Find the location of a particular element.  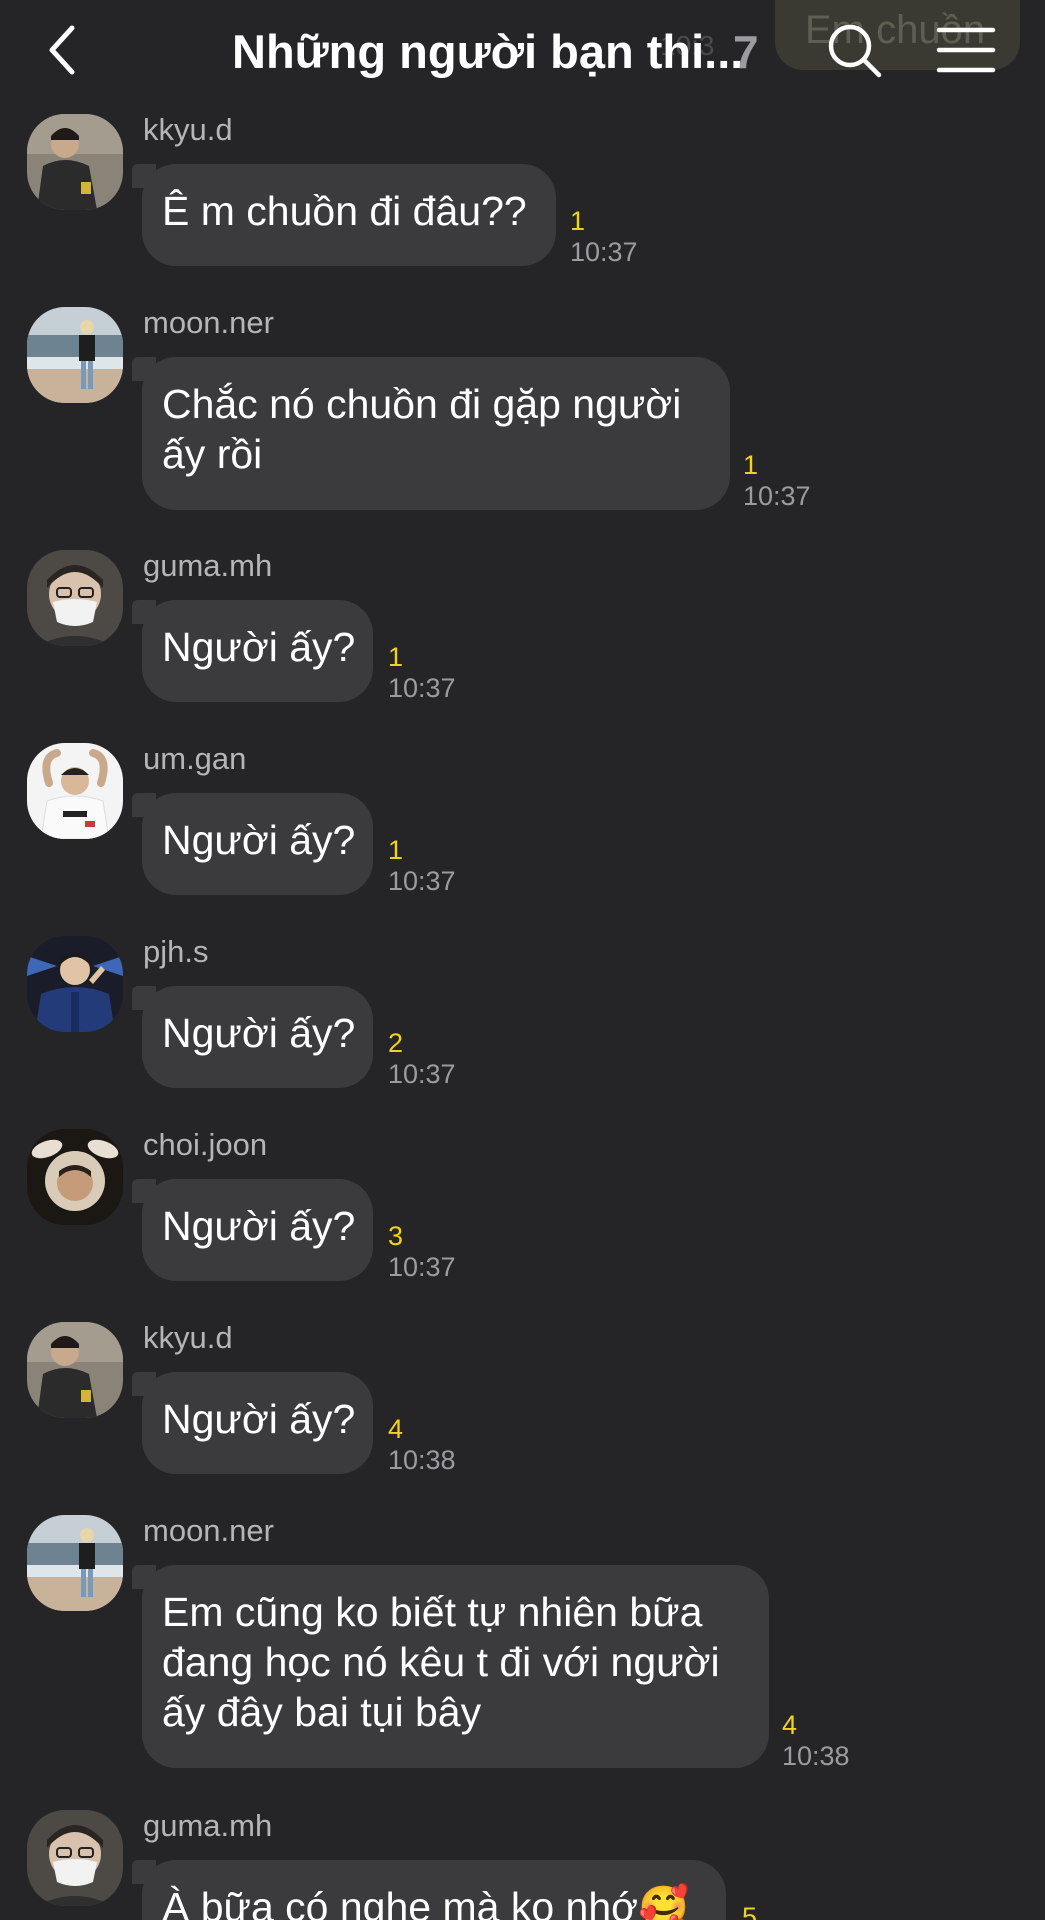

avatar-choi is located at coordinates (75, 1177).